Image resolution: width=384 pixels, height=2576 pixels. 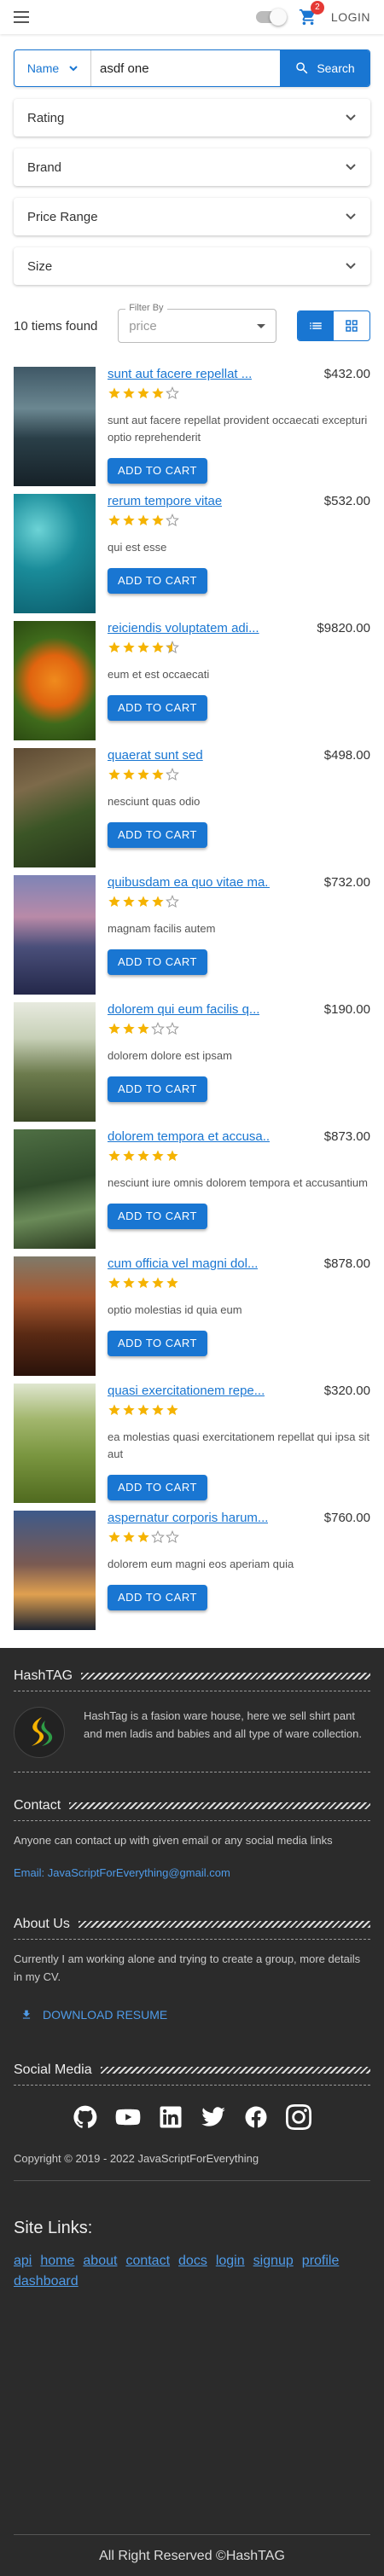 What do you see at coordinates (42, 1924) in the screenshot?
I see `about-title: About Us` at bounding box center [42, 1924].